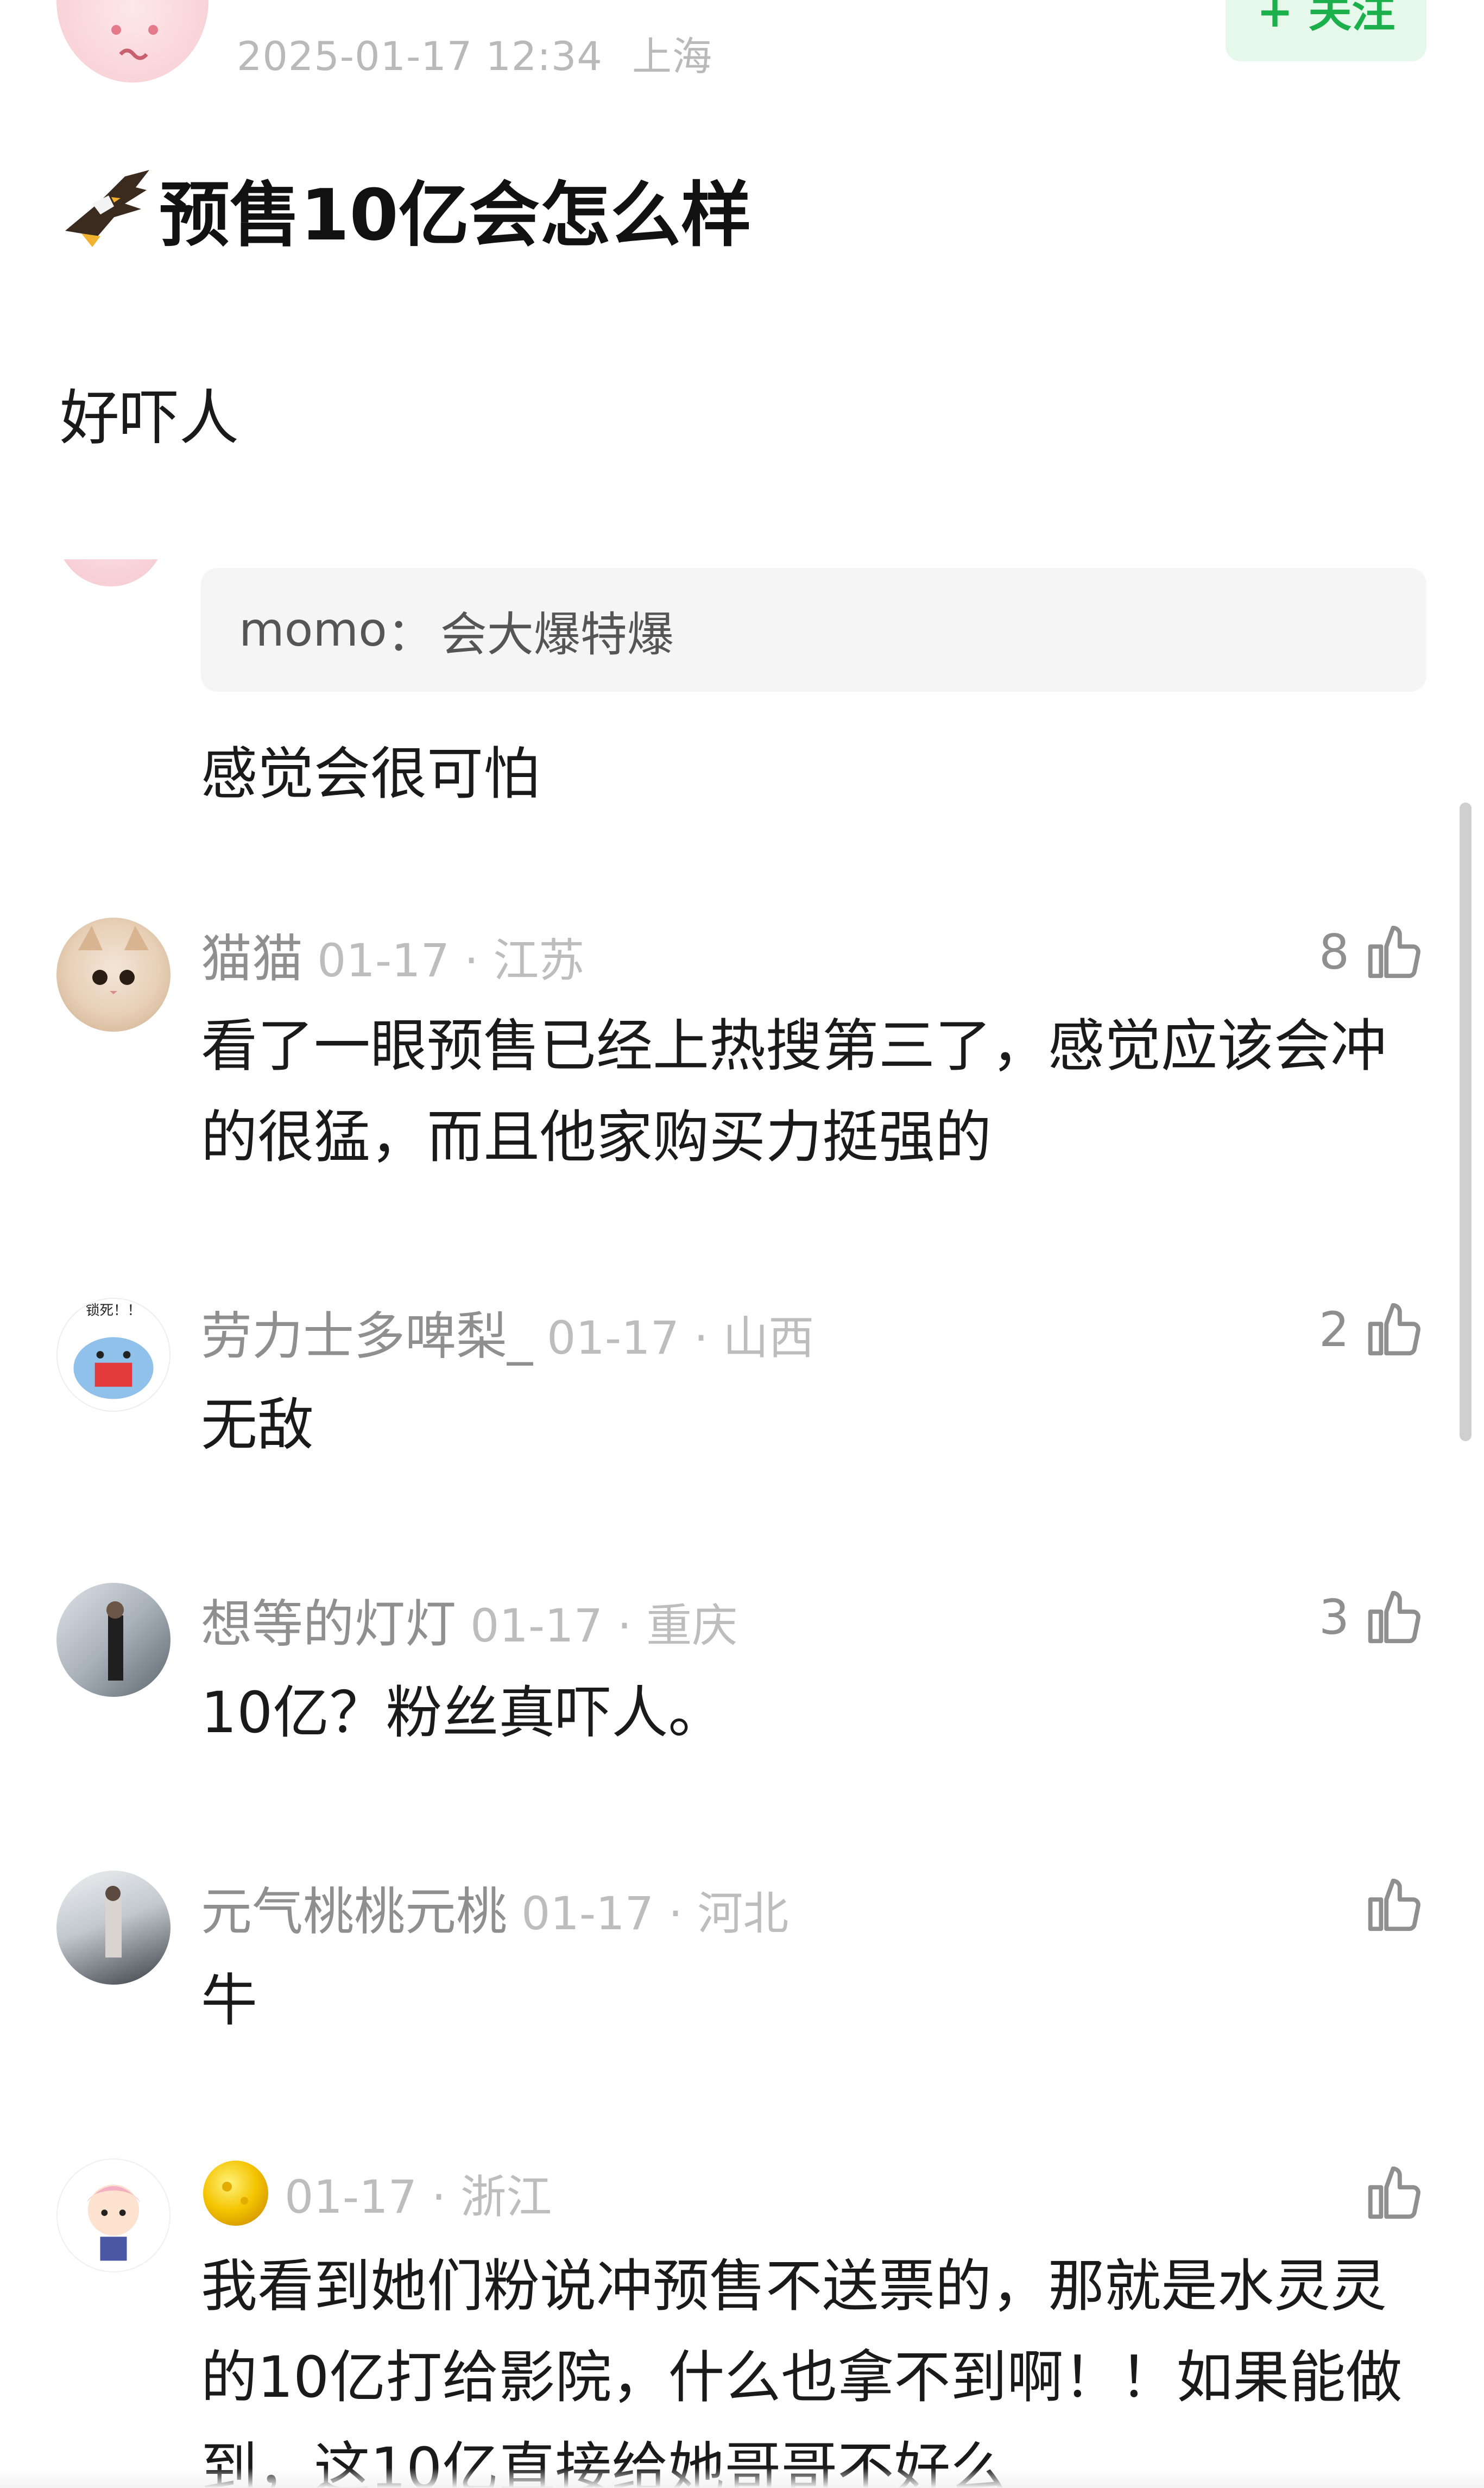 The width and height of the screenshot is (1484, 2488). I want to click on comment-region: 江苏, so click(539, 960).